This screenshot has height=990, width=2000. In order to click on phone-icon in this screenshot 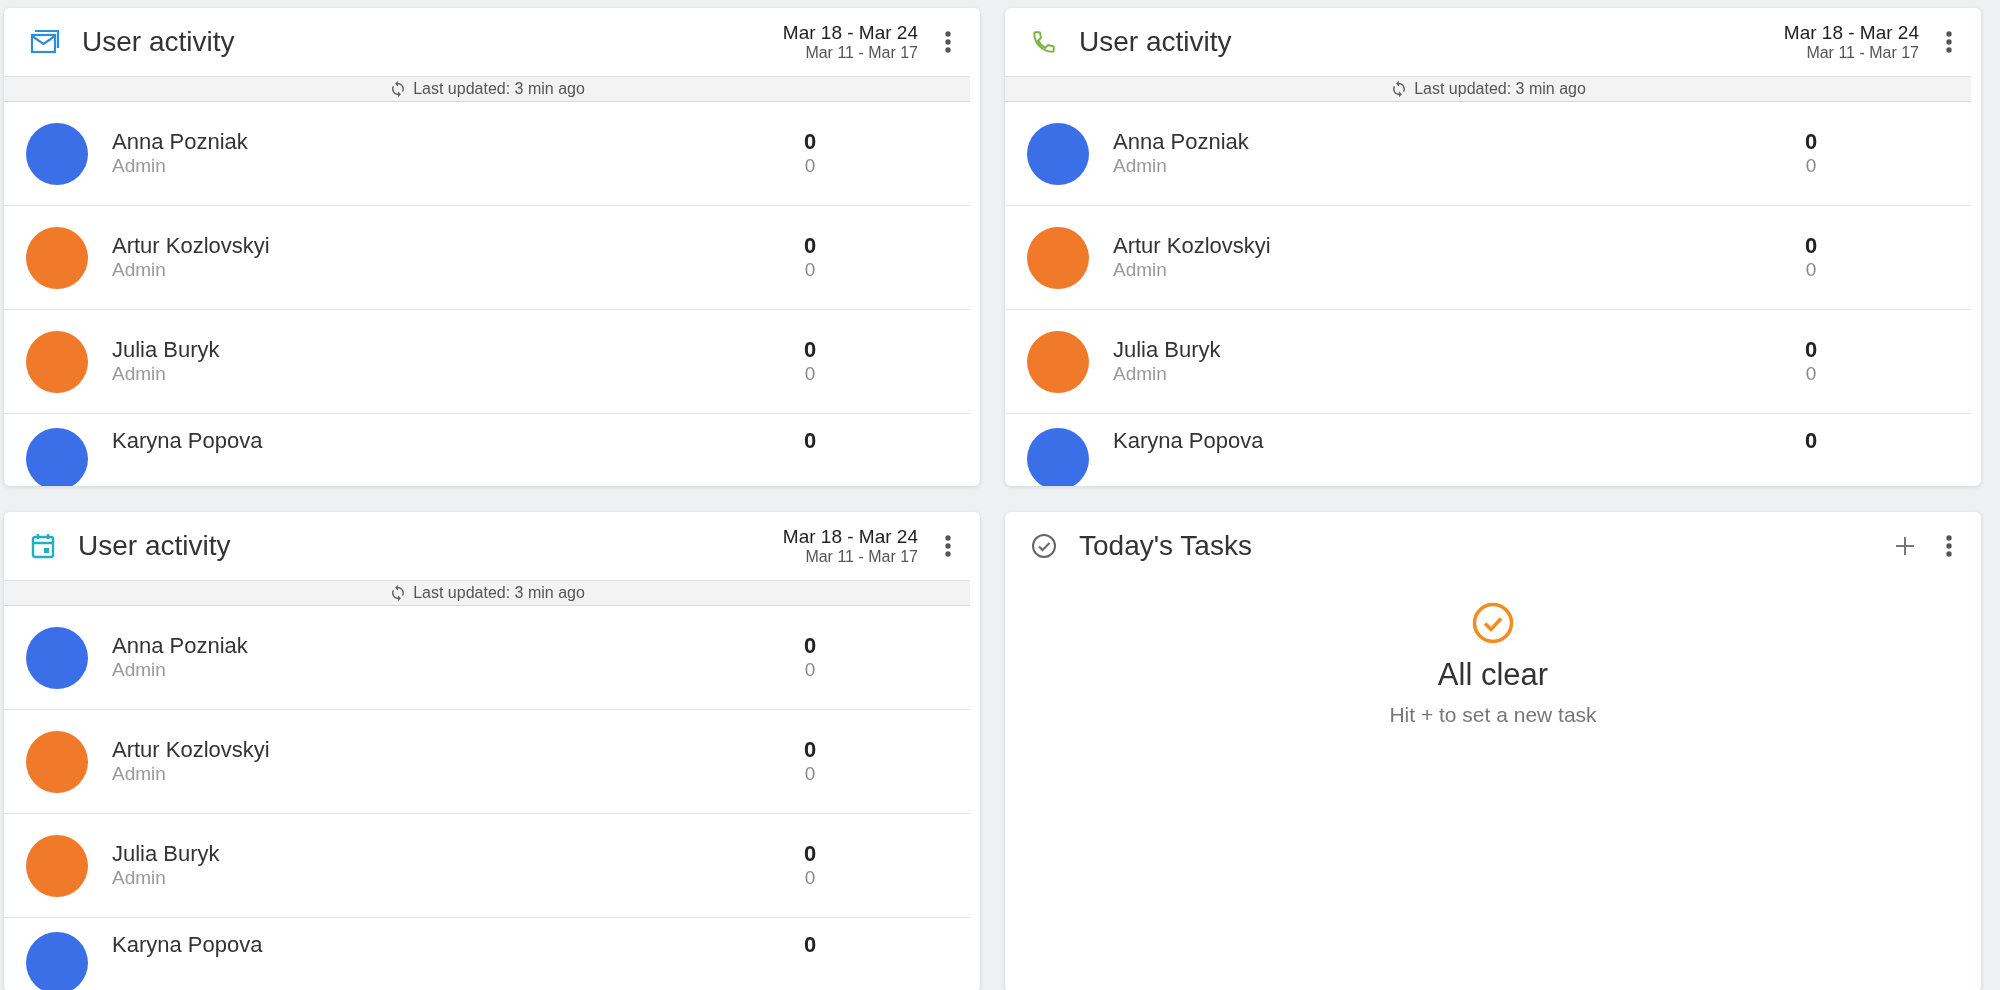, I will do `click(1044, 42)`.